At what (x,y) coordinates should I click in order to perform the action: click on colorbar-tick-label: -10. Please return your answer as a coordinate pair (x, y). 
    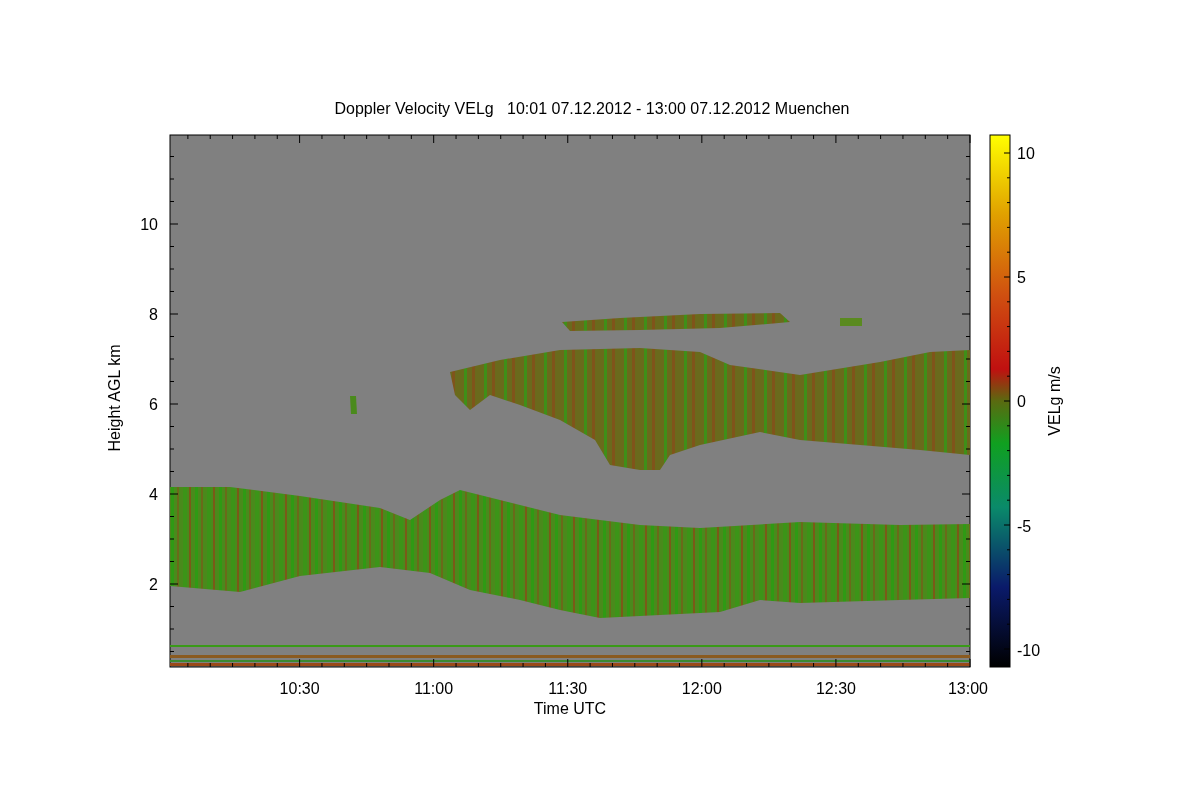
    Looking at the image, I should click on (1029, 650).